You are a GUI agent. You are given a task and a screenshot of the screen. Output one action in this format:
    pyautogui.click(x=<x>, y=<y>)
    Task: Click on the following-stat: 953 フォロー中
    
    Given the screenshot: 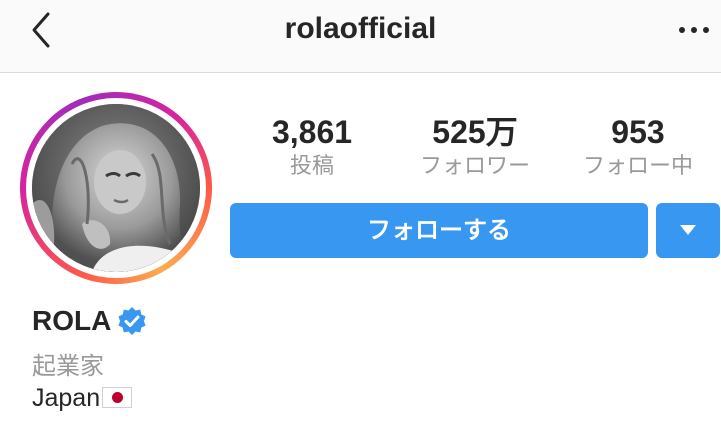 What is the action you would take?
    pyautogui.click(x=638, y=147)
    